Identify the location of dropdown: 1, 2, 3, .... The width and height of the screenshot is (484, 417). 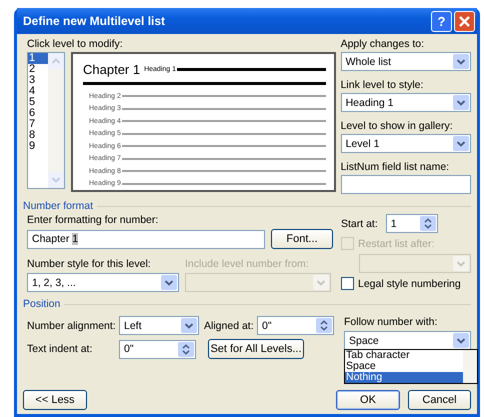
(103, 282).